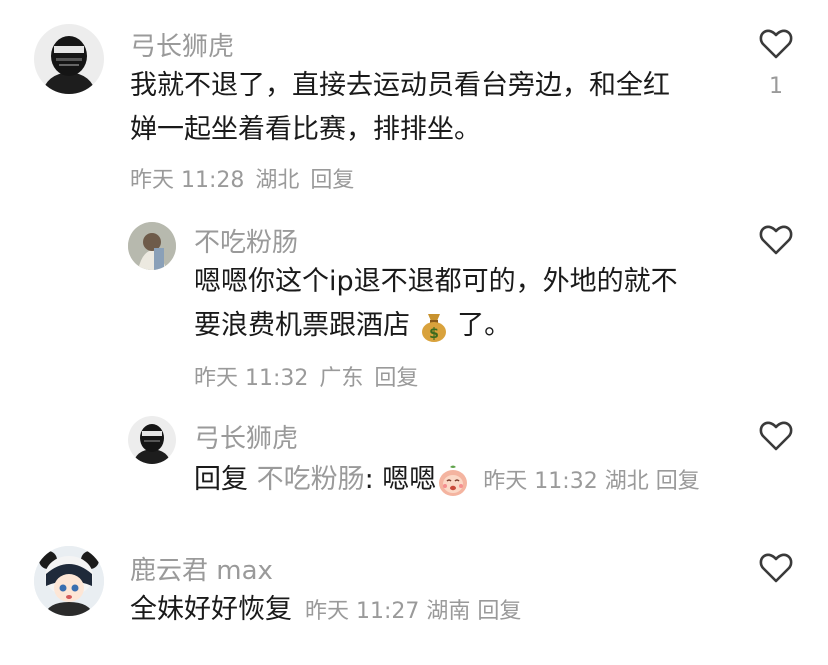 This screenshot has height=665, width=828. I want to click on mention: 不吃粉肠, so click(311, 479).